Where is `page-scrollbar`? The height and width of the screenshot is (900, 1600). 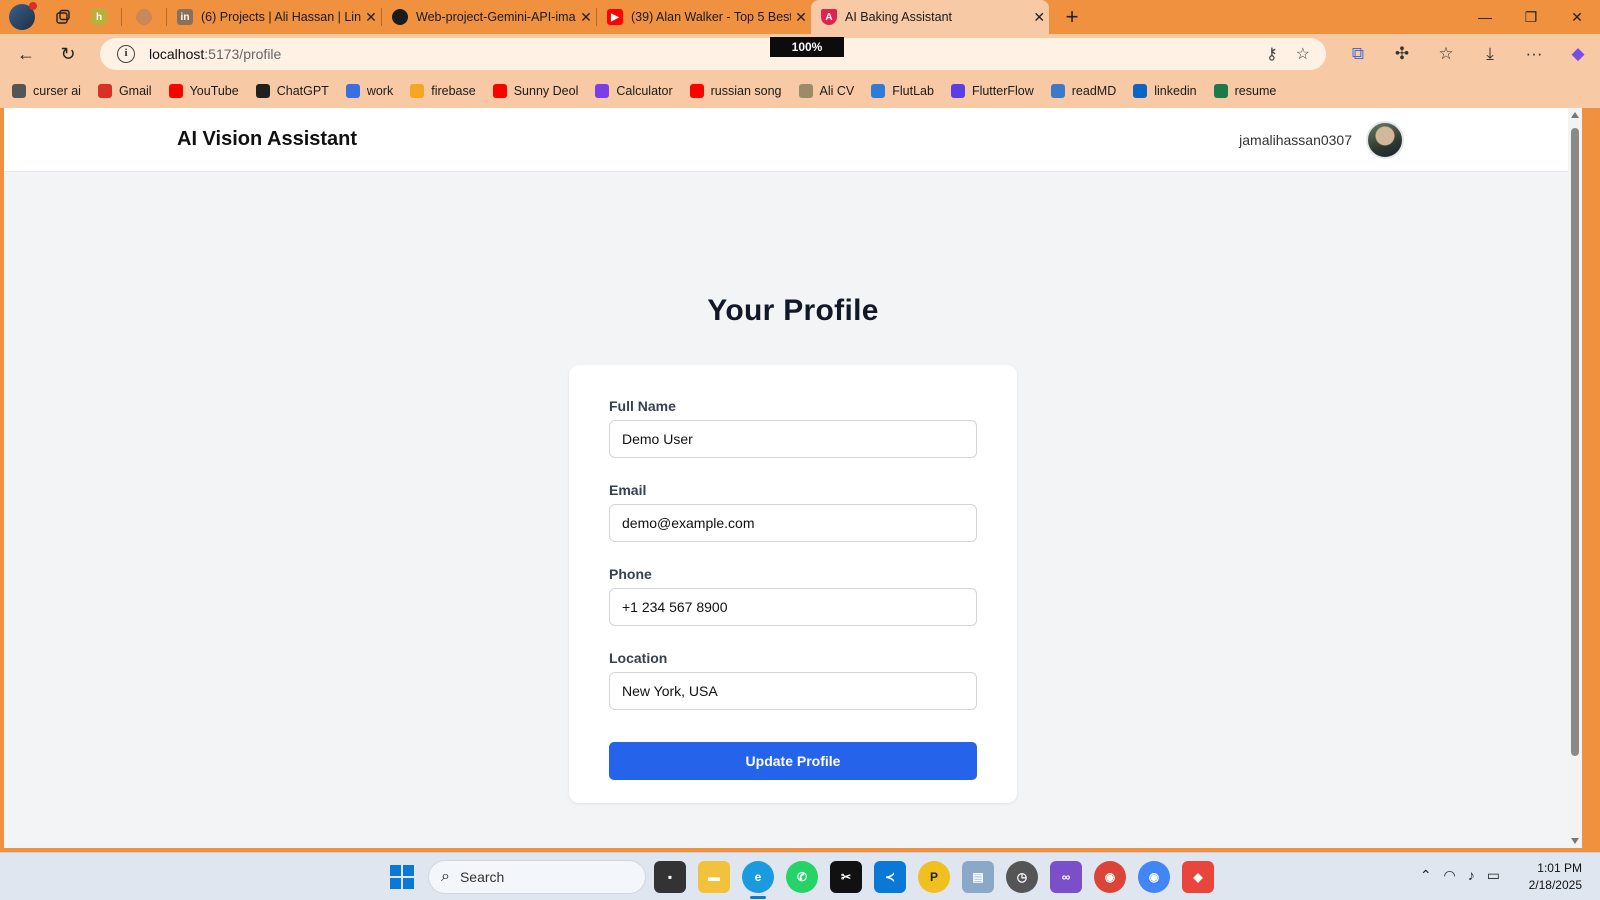
page-scrollbar is located at coordinates (1575, 478).